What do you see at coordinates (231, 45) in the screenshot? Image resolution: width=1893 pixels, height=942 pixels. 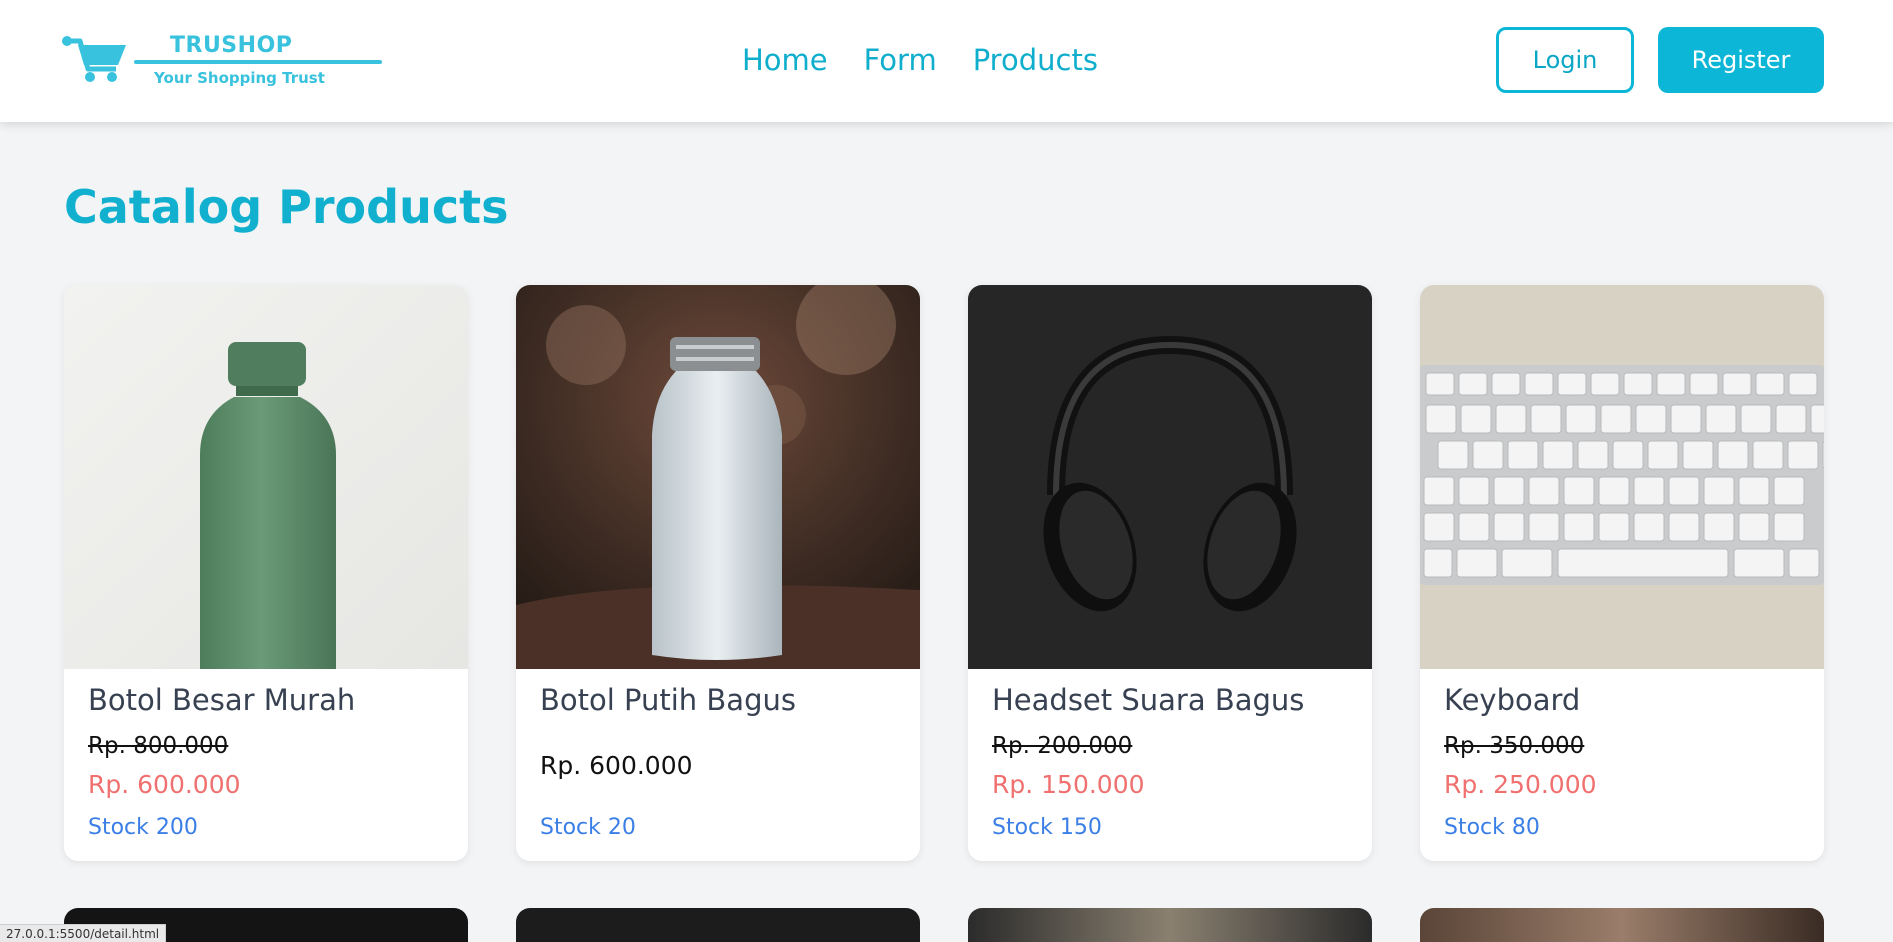 I see `brand-name: TRUSHOP` at bounding box center [231, 45].